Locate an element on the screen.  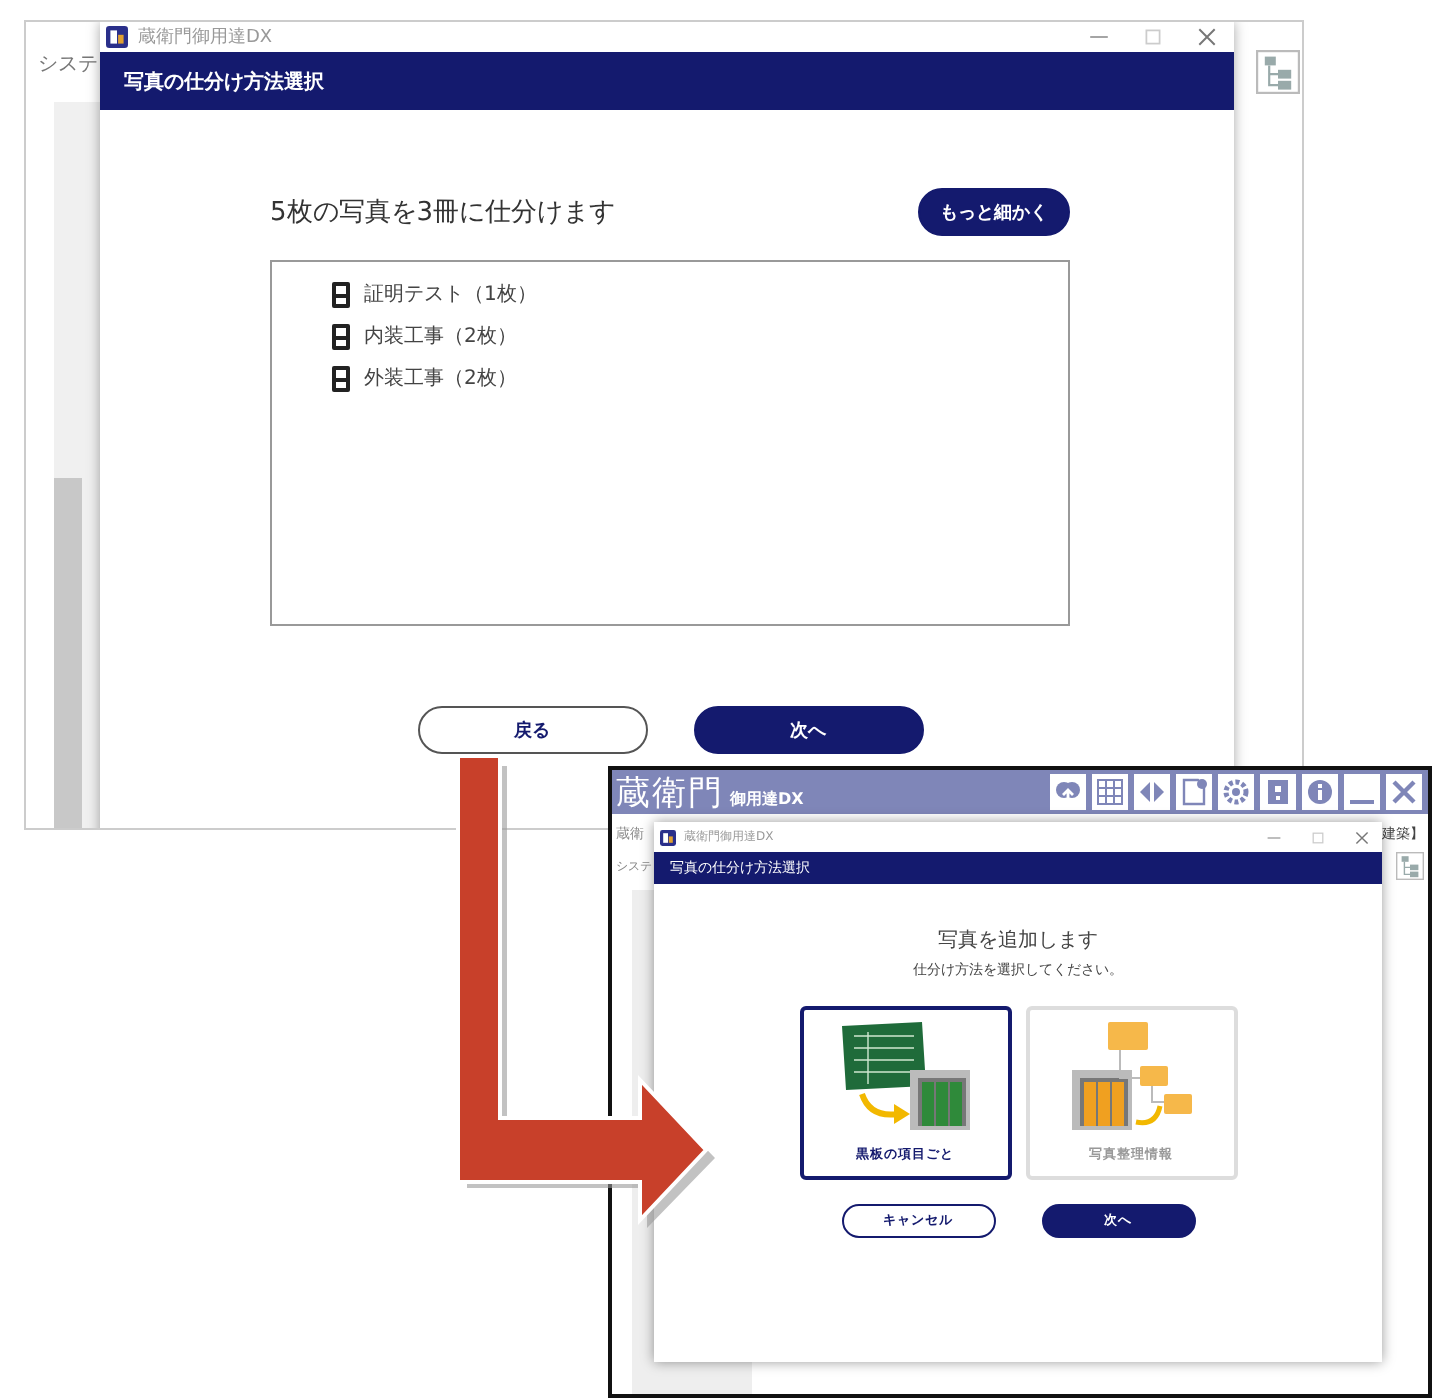
menu-label: システ is located at coordinates (68, 64).